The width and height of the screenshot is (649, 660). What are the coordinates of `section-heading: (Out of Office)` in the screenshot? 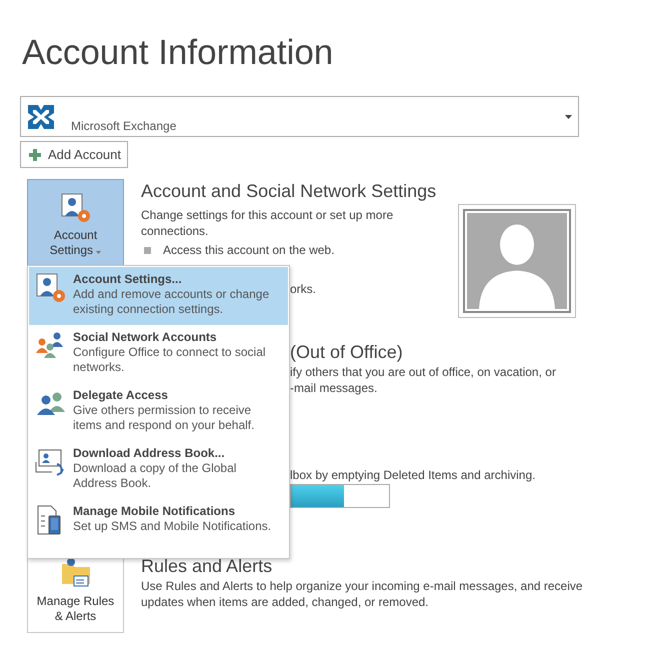 It's located at (347, 352).